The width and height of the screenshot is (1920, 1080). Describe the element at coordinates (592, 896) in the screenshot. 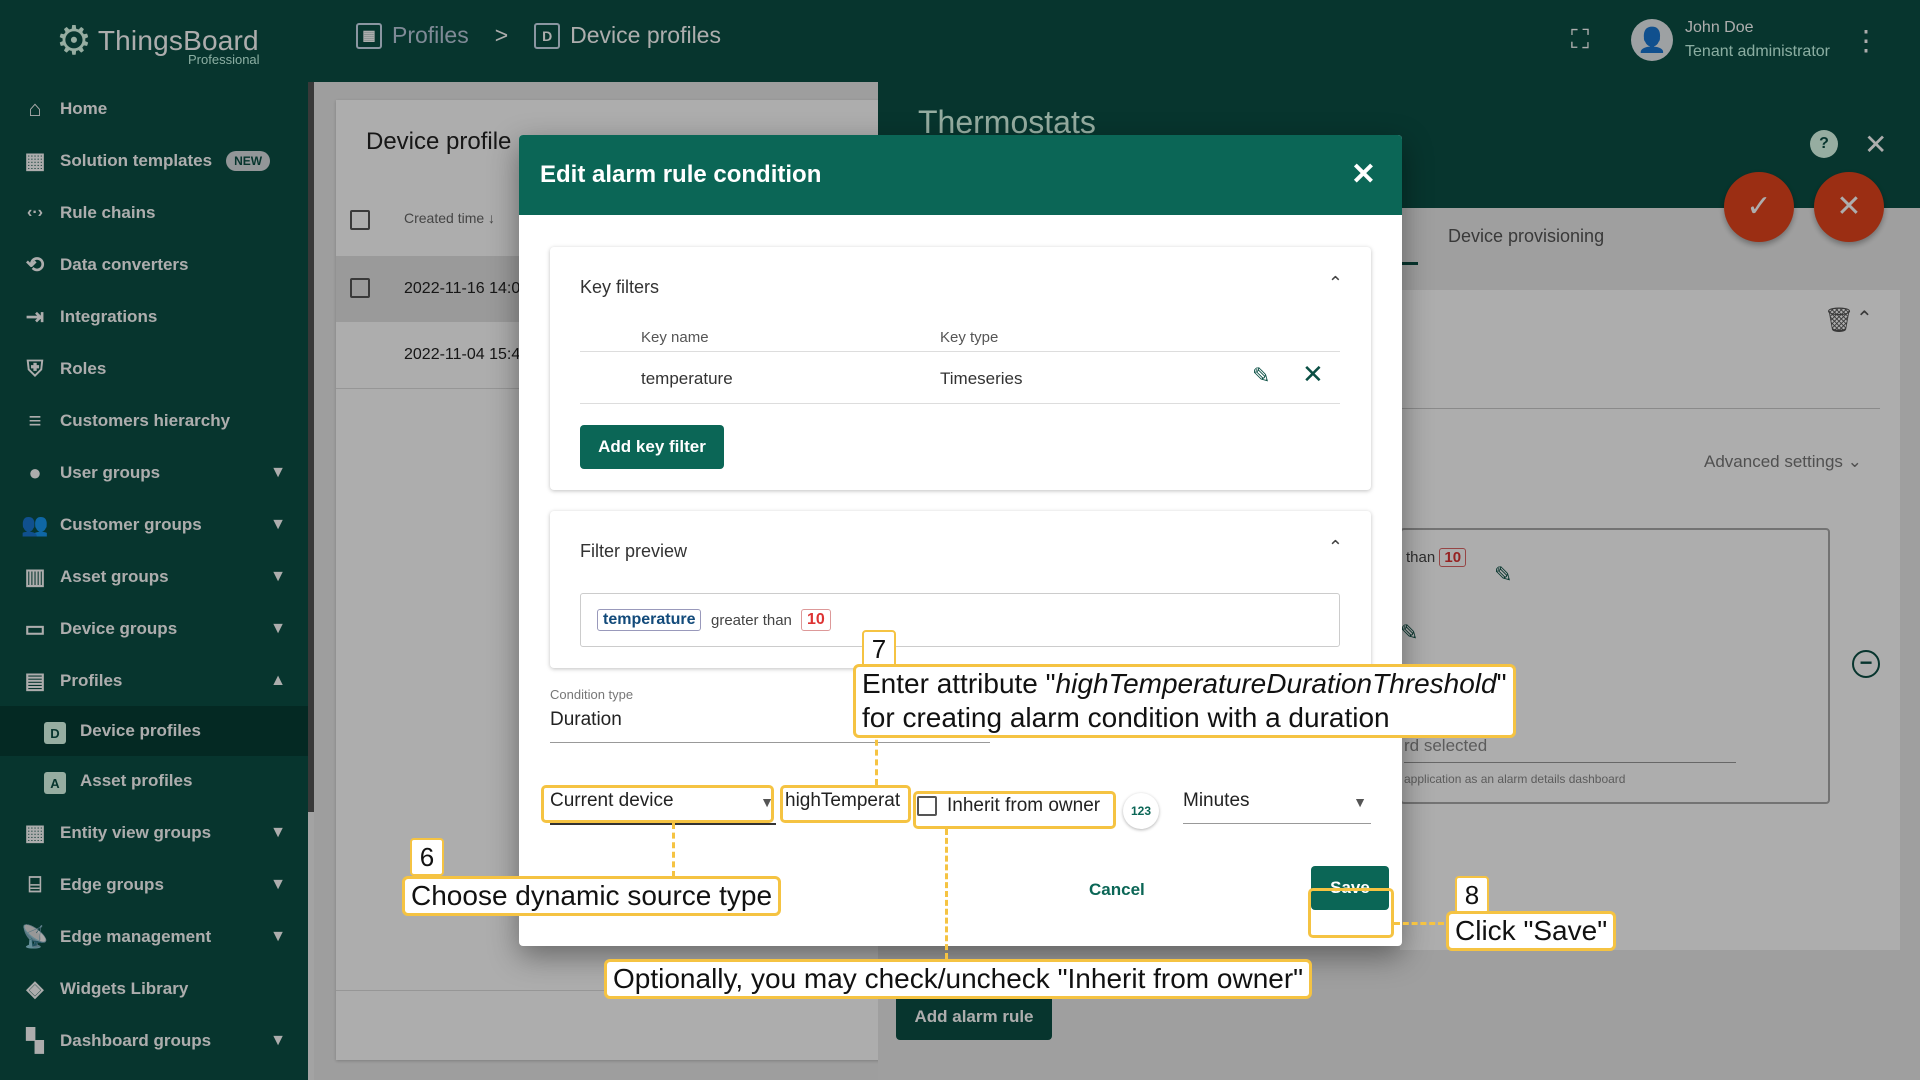

I see `callout-step-6: Choose dynamic source type` at that location.